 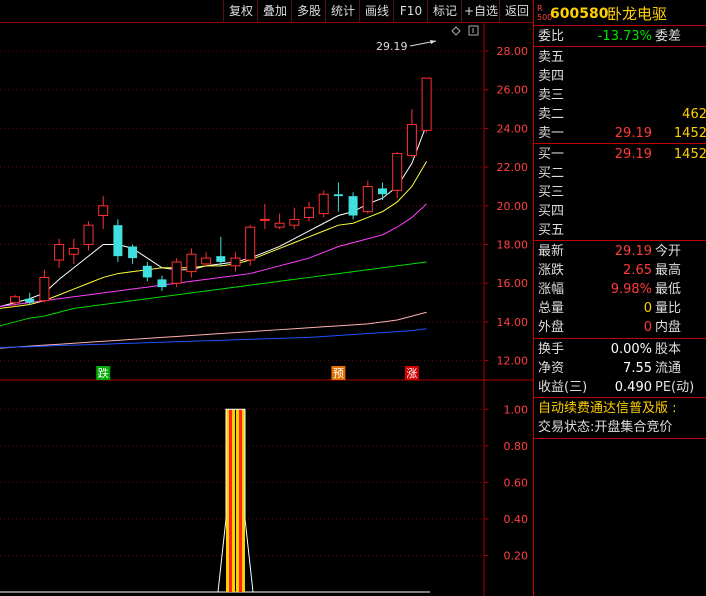 What do you see at coordinates (694, 114) in the screenshot?
I see `ask-row-4-volume: 462` at bounding box center [694, 114].